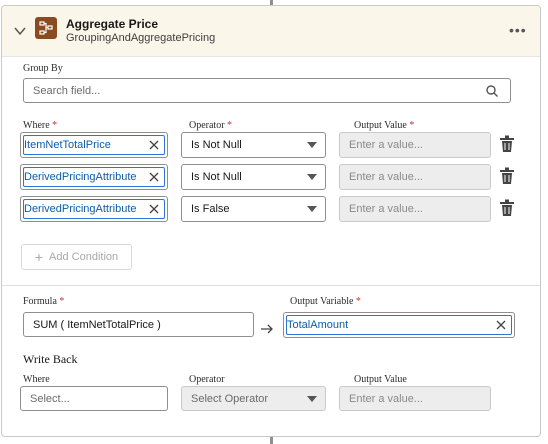  I want to click on write-back-operator-label: Operator, so click(207, 379).